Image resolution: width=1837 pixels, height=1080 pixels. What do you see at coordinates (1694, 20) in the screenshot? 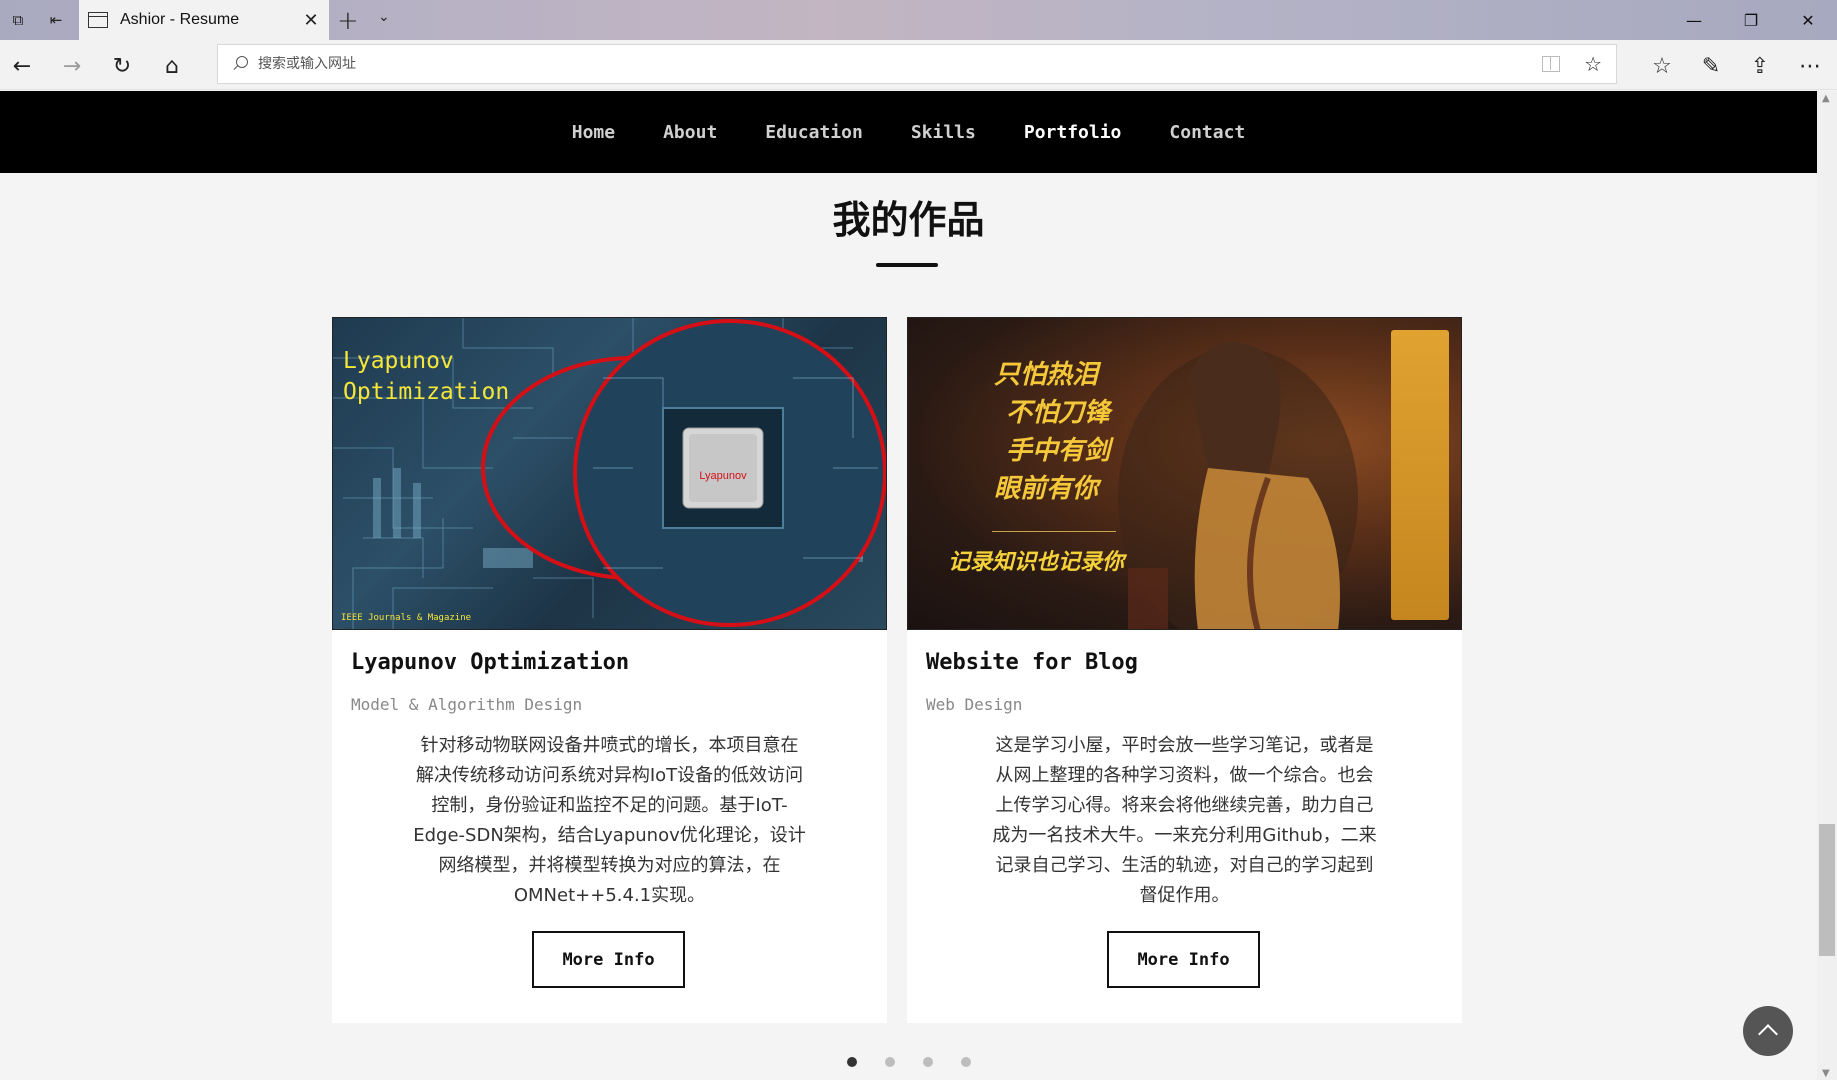
I see `minimize-icon: —` at bounding box center [1694, 20].